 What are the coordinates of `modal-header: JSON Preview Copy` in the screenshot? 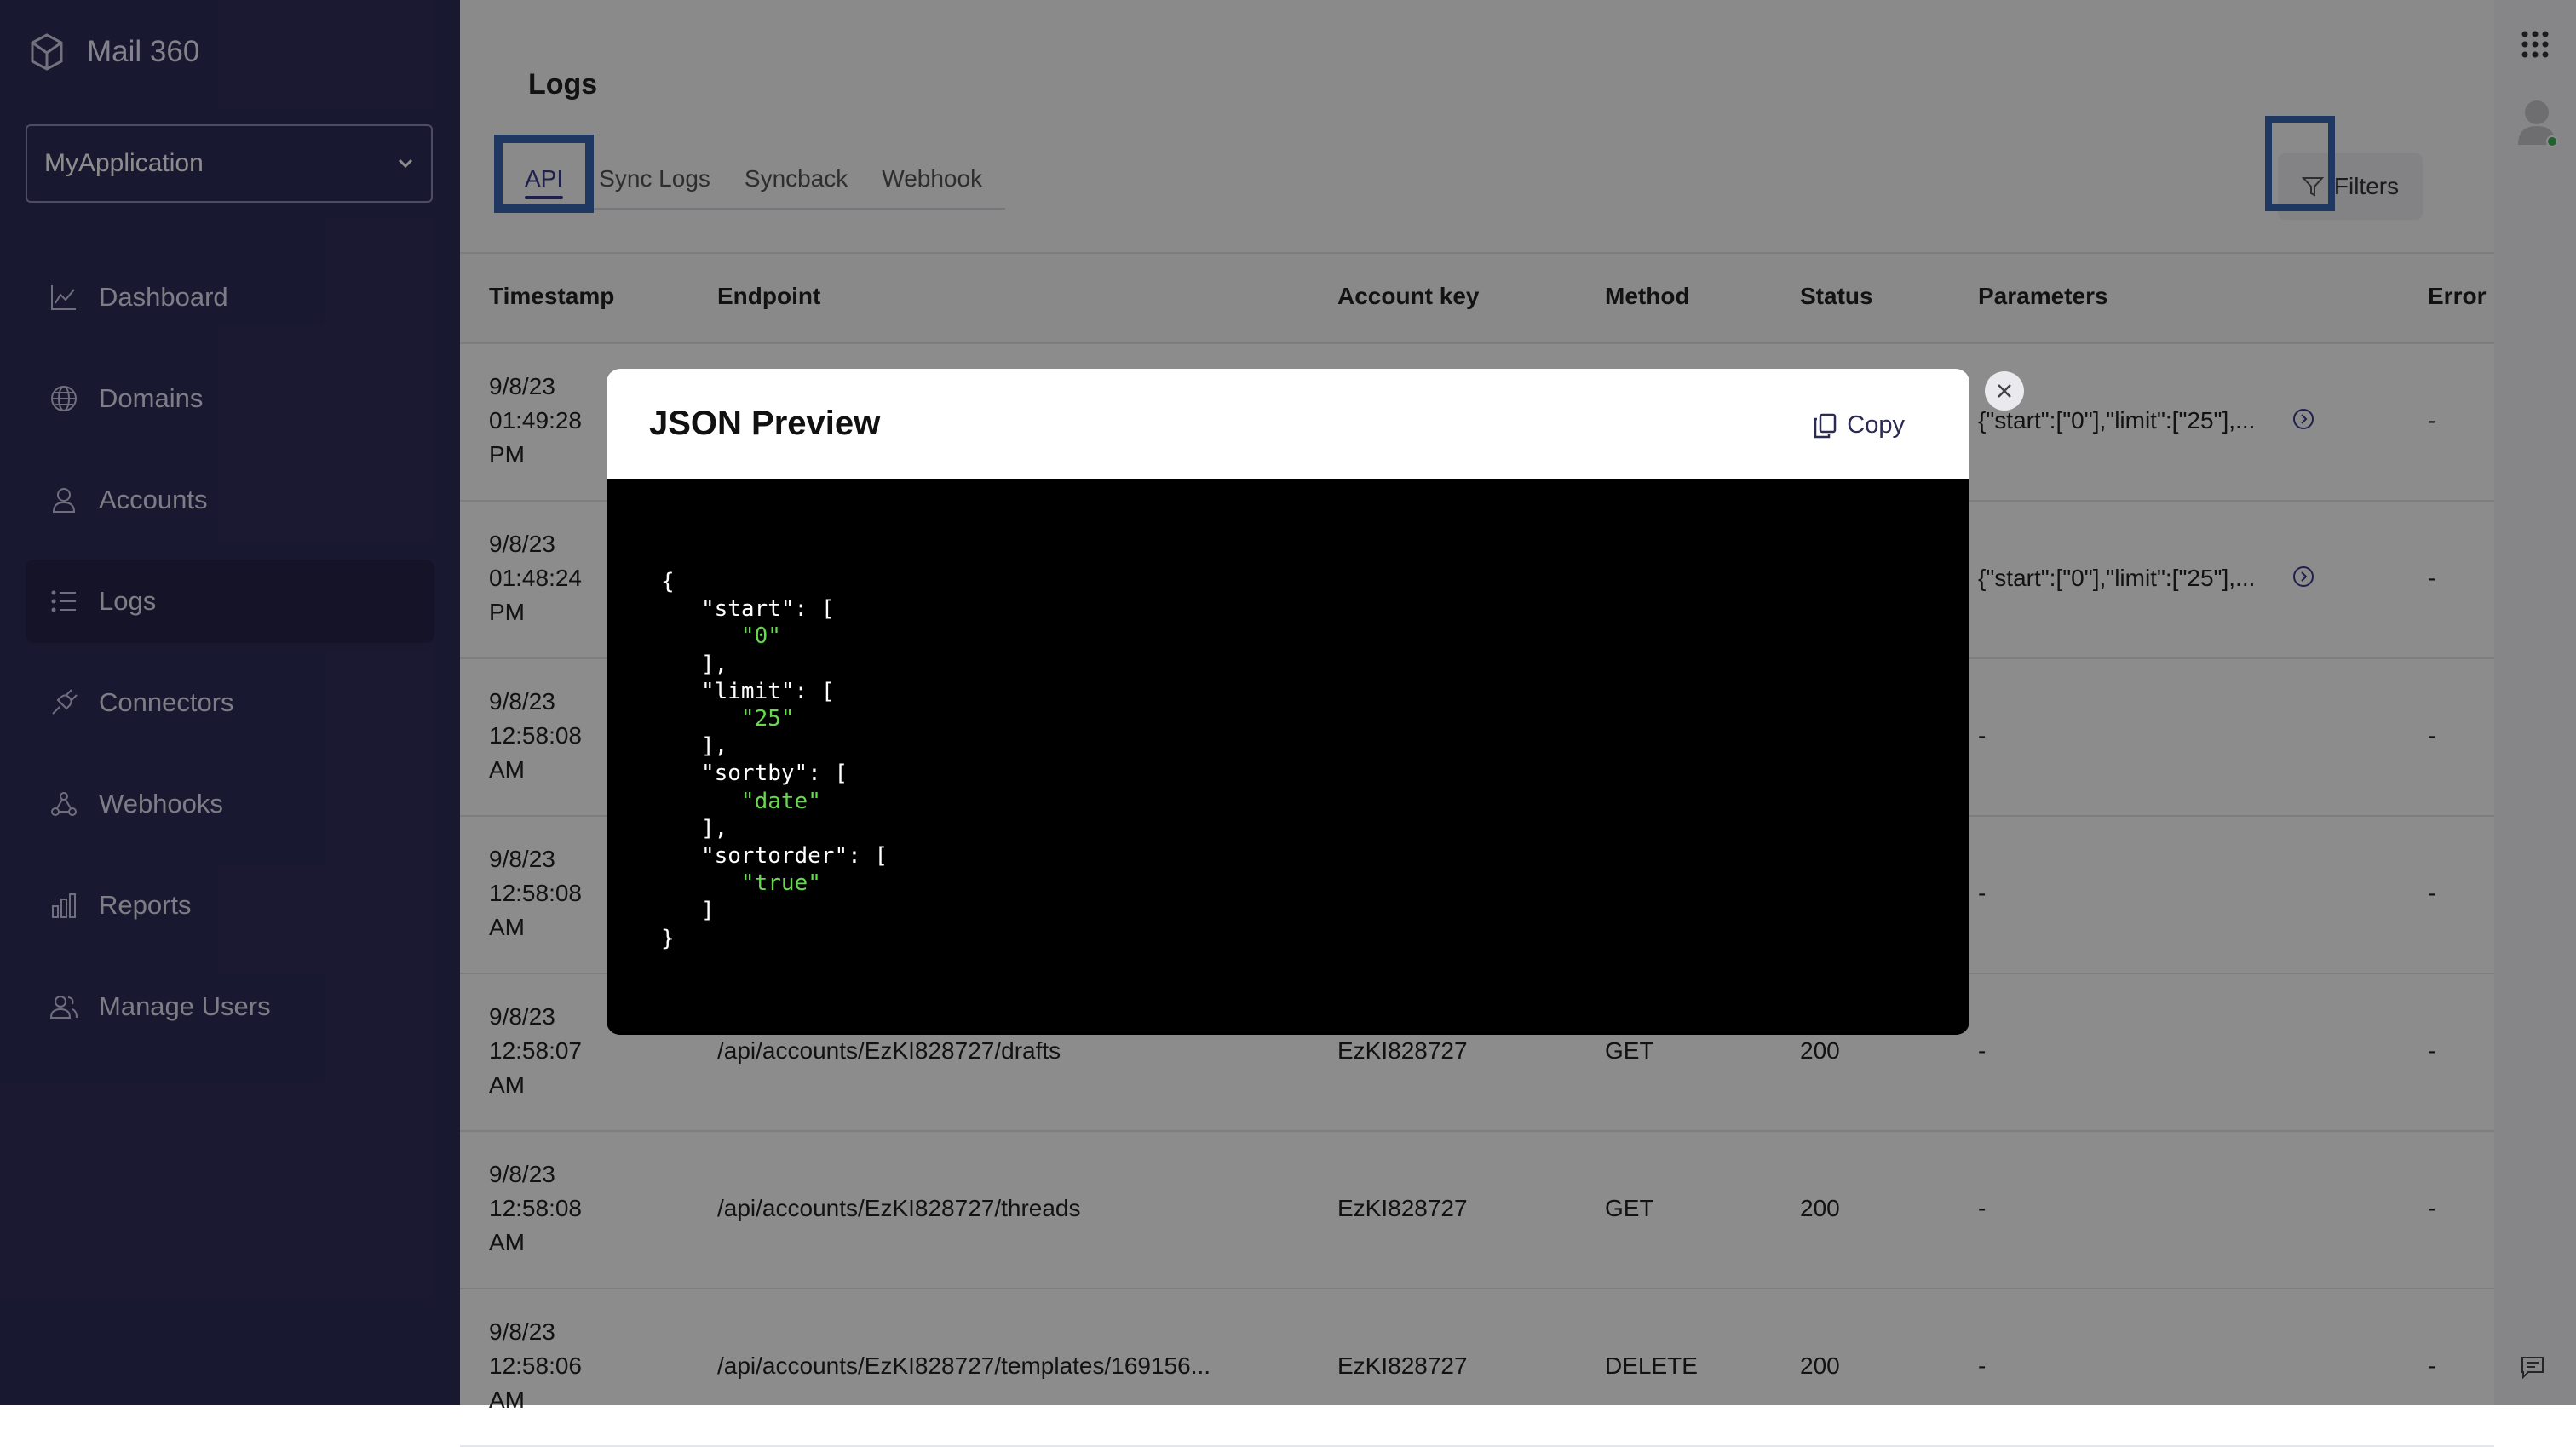 It's located at (1288, 424).